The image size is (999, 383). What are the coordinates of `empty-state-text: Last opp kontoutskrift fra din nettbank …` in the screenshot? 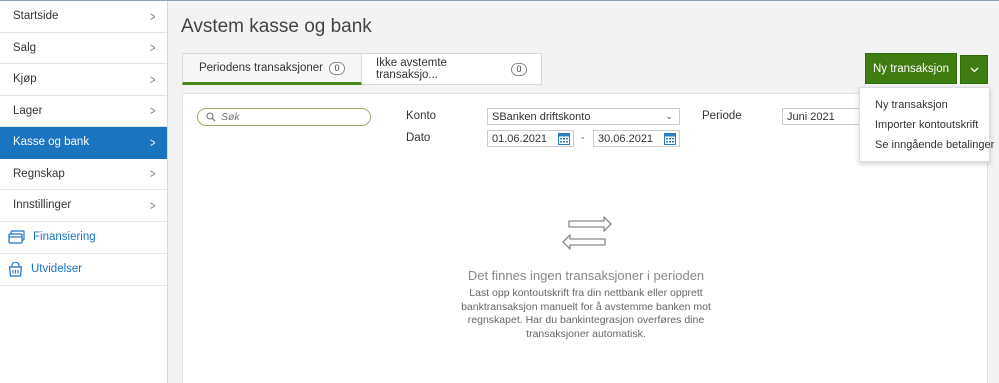 It's located at (586, 313).